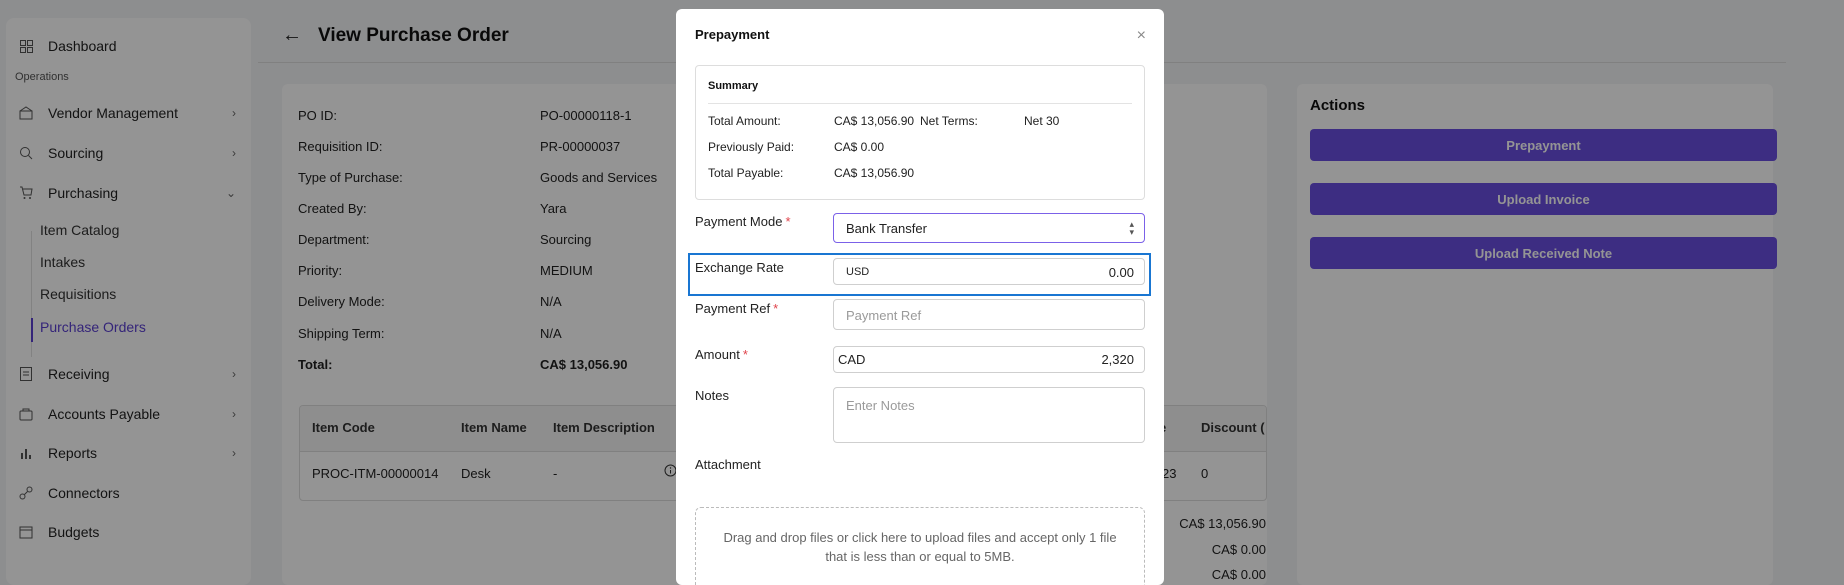 This screenshot has height=585, width=1844. Describe the element at coordinates (1141, 36) in the screenshot. I see `close-icon: ×` at that location.